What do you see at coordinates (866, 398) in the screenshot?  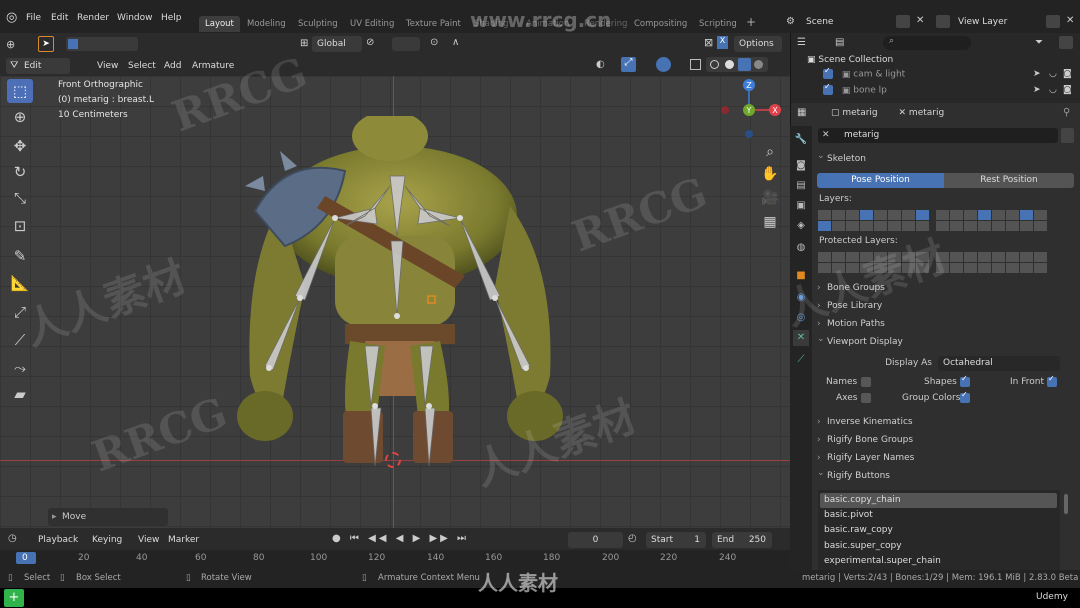 I see `axes-checkbox` at bounding box center [866, 398].